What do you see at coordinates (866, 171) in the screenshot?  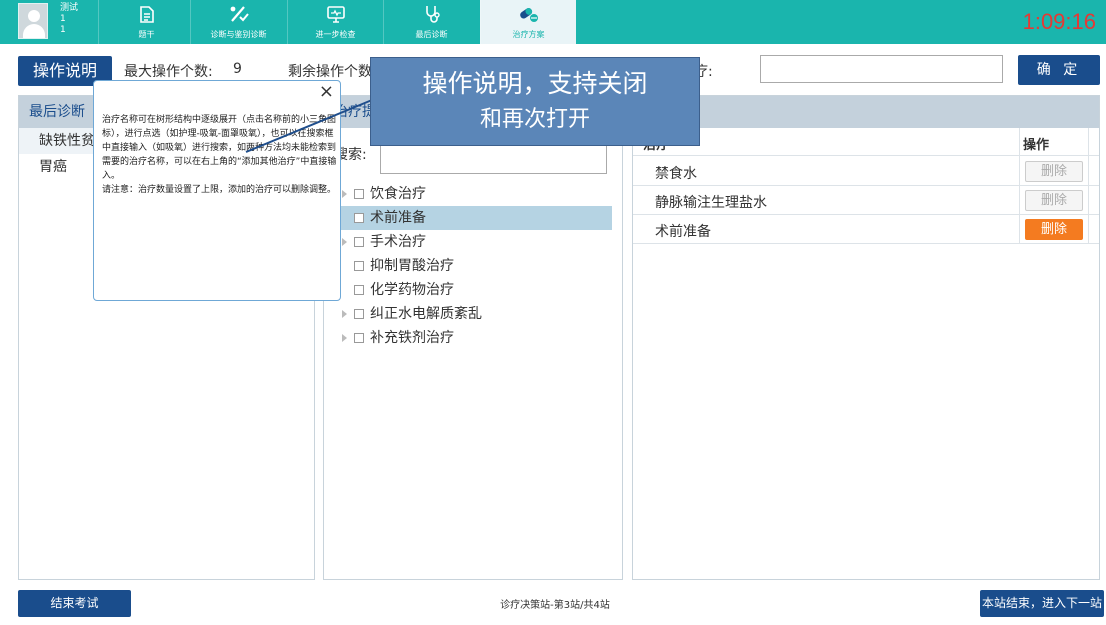 I see `table-row: 禁食水 删除` at bounding box center [866, 171].